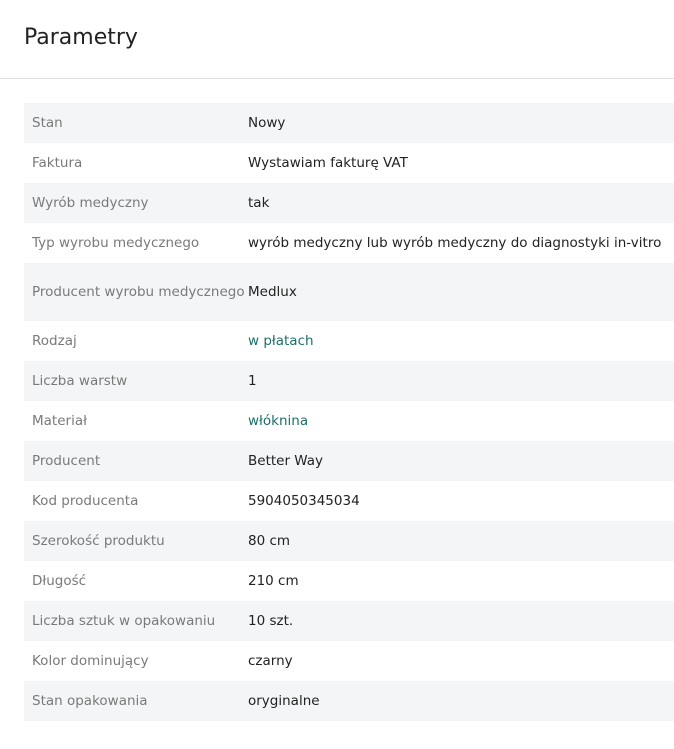 This screenshot has height=749, width=674. Describe the element at coordinates (98, 540) in the screenshot. I see `param-label: Szerokość produktu` at that location.